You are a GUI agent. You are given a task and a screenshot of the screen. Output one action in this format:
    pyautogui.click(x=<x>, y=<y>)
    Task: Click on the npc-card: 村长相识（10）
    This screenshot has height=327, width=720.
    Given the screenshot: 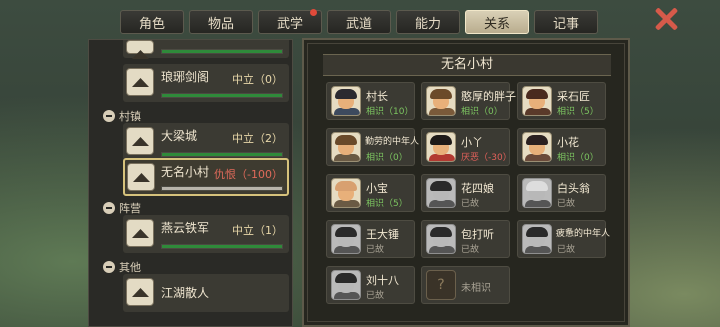 What is the action you would take?
    pyautogui.click(x=370, y=101)
    